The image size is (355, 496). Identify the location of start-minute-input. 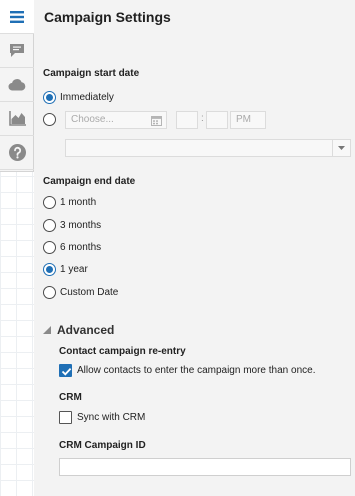
(217, 120).